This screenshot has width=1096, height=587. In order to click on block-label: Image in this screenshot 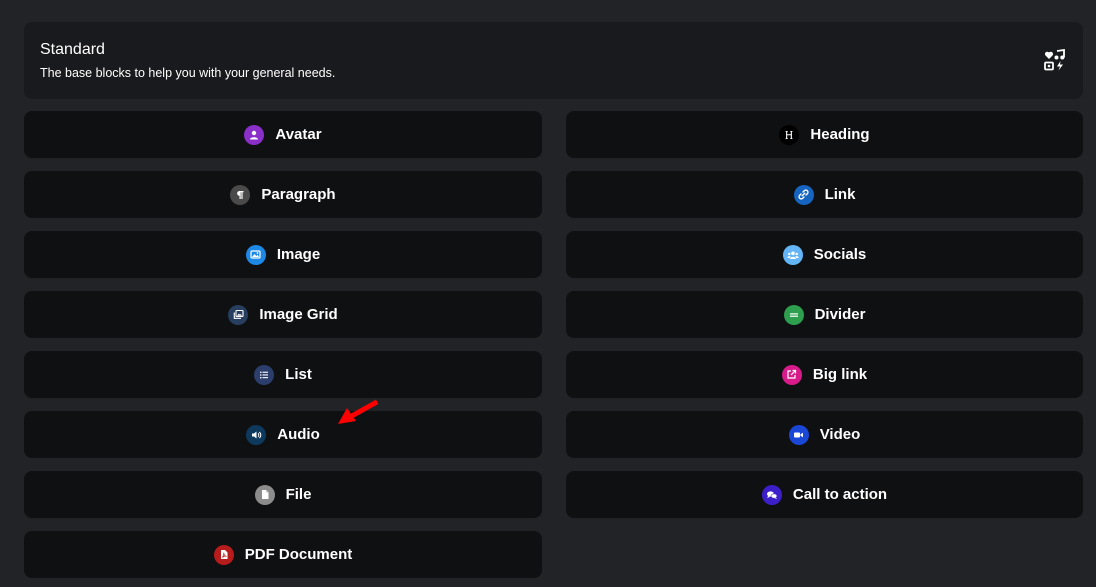, I will do `click(298, 254)`.